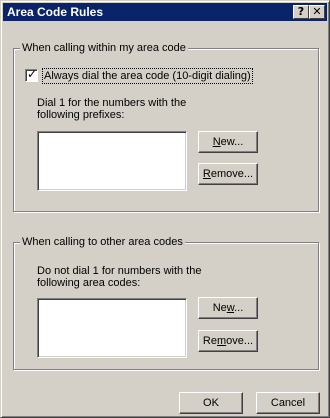 The width and height of the screenshot is (330, 418). Describe the element at coordinates (102, 242) in the screenshot. I see `other-area-codes-caption: When calling to other area codes` at that location.